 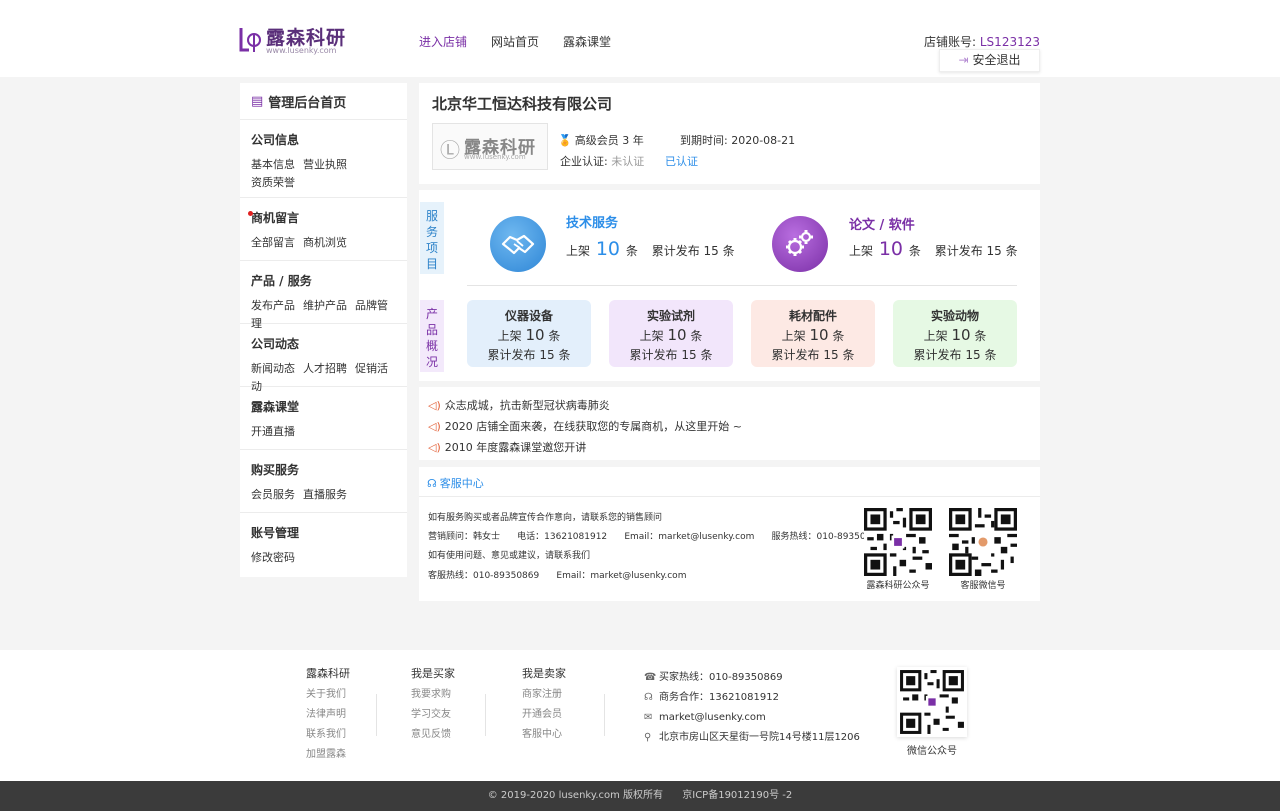 What do you see at coordinates (578, 251) in the screenshot?
I see `tech-service-on-label: 上架` at bounding box center [578, 251].